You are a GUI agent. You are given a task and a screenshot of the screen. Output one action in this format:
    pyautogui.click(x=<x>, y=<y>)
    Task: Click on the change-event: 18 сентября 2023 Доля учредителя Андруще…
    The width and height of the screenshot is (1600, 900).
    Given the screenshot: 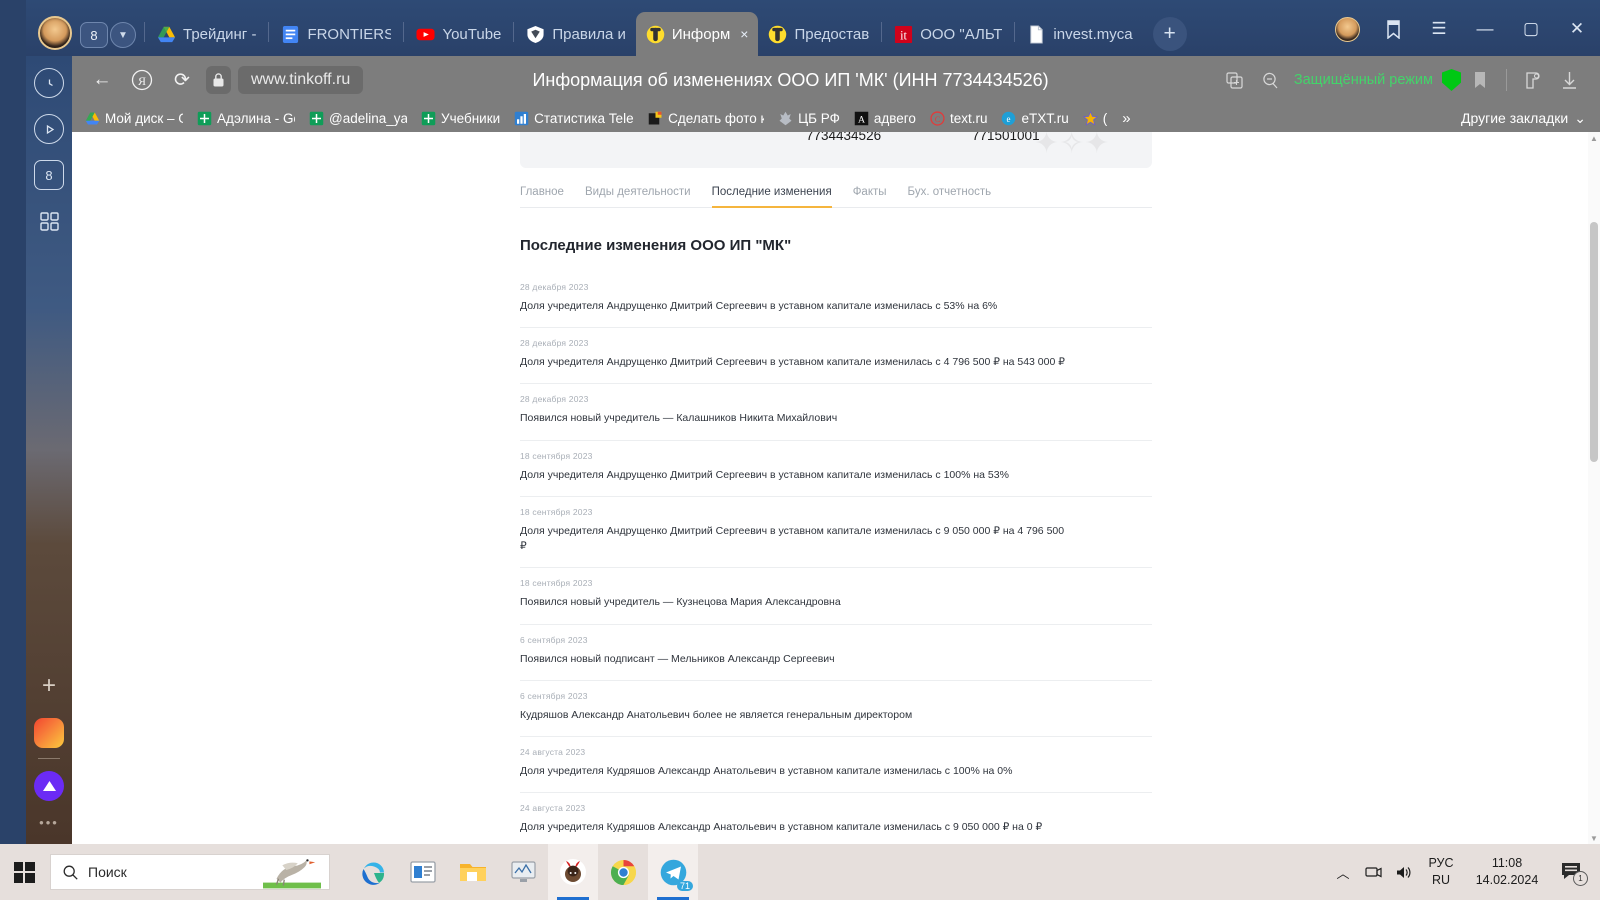 What is the action you would take?
    pyautogui.click(x=836, y=469)
    